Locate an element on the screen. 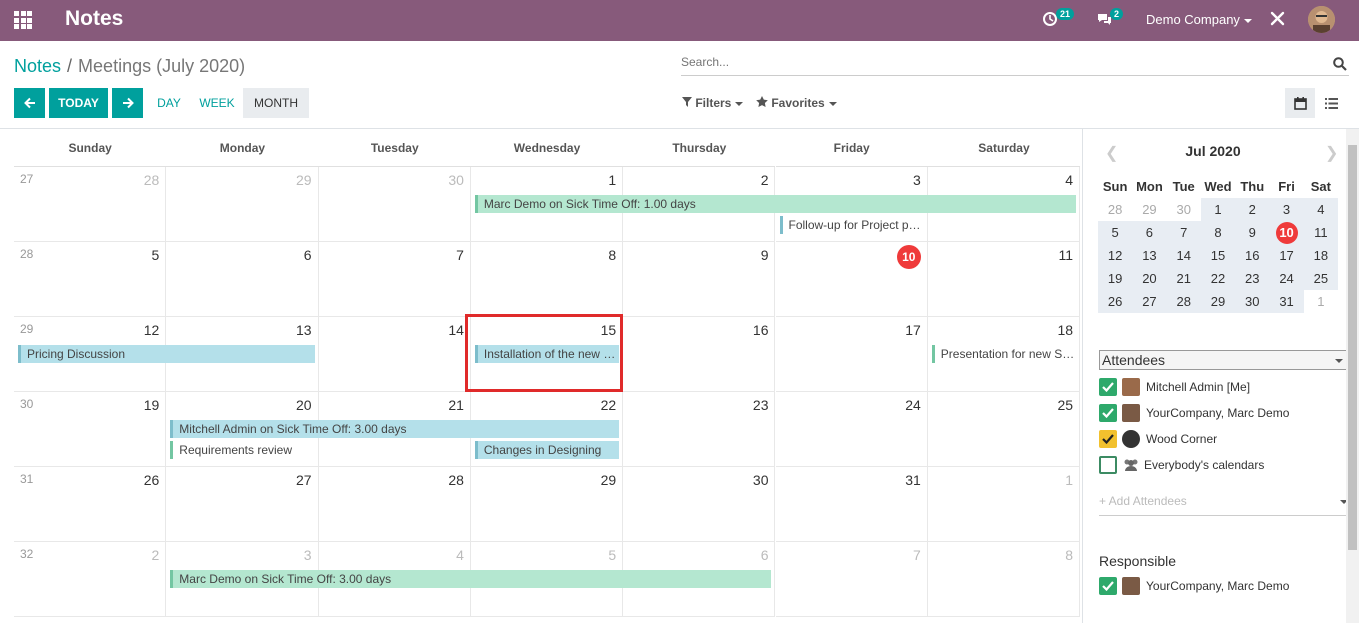 The height and width of the screenshot is (623, 1359). mini-calendar-day: 3 is located at coordinates (1286, 209).